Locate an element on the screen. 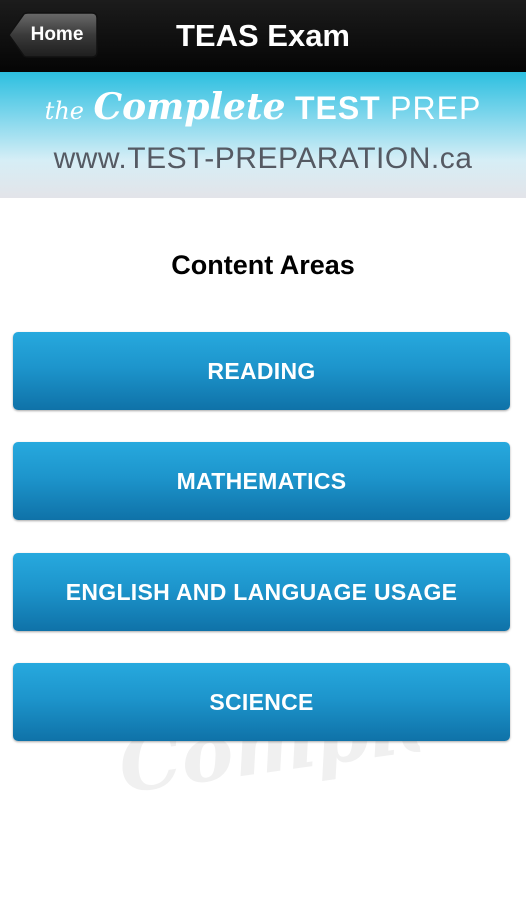 This screenshot has height=900, width=526. mathematics-button: MATHEMATICS is located at coordinates (261, 481).